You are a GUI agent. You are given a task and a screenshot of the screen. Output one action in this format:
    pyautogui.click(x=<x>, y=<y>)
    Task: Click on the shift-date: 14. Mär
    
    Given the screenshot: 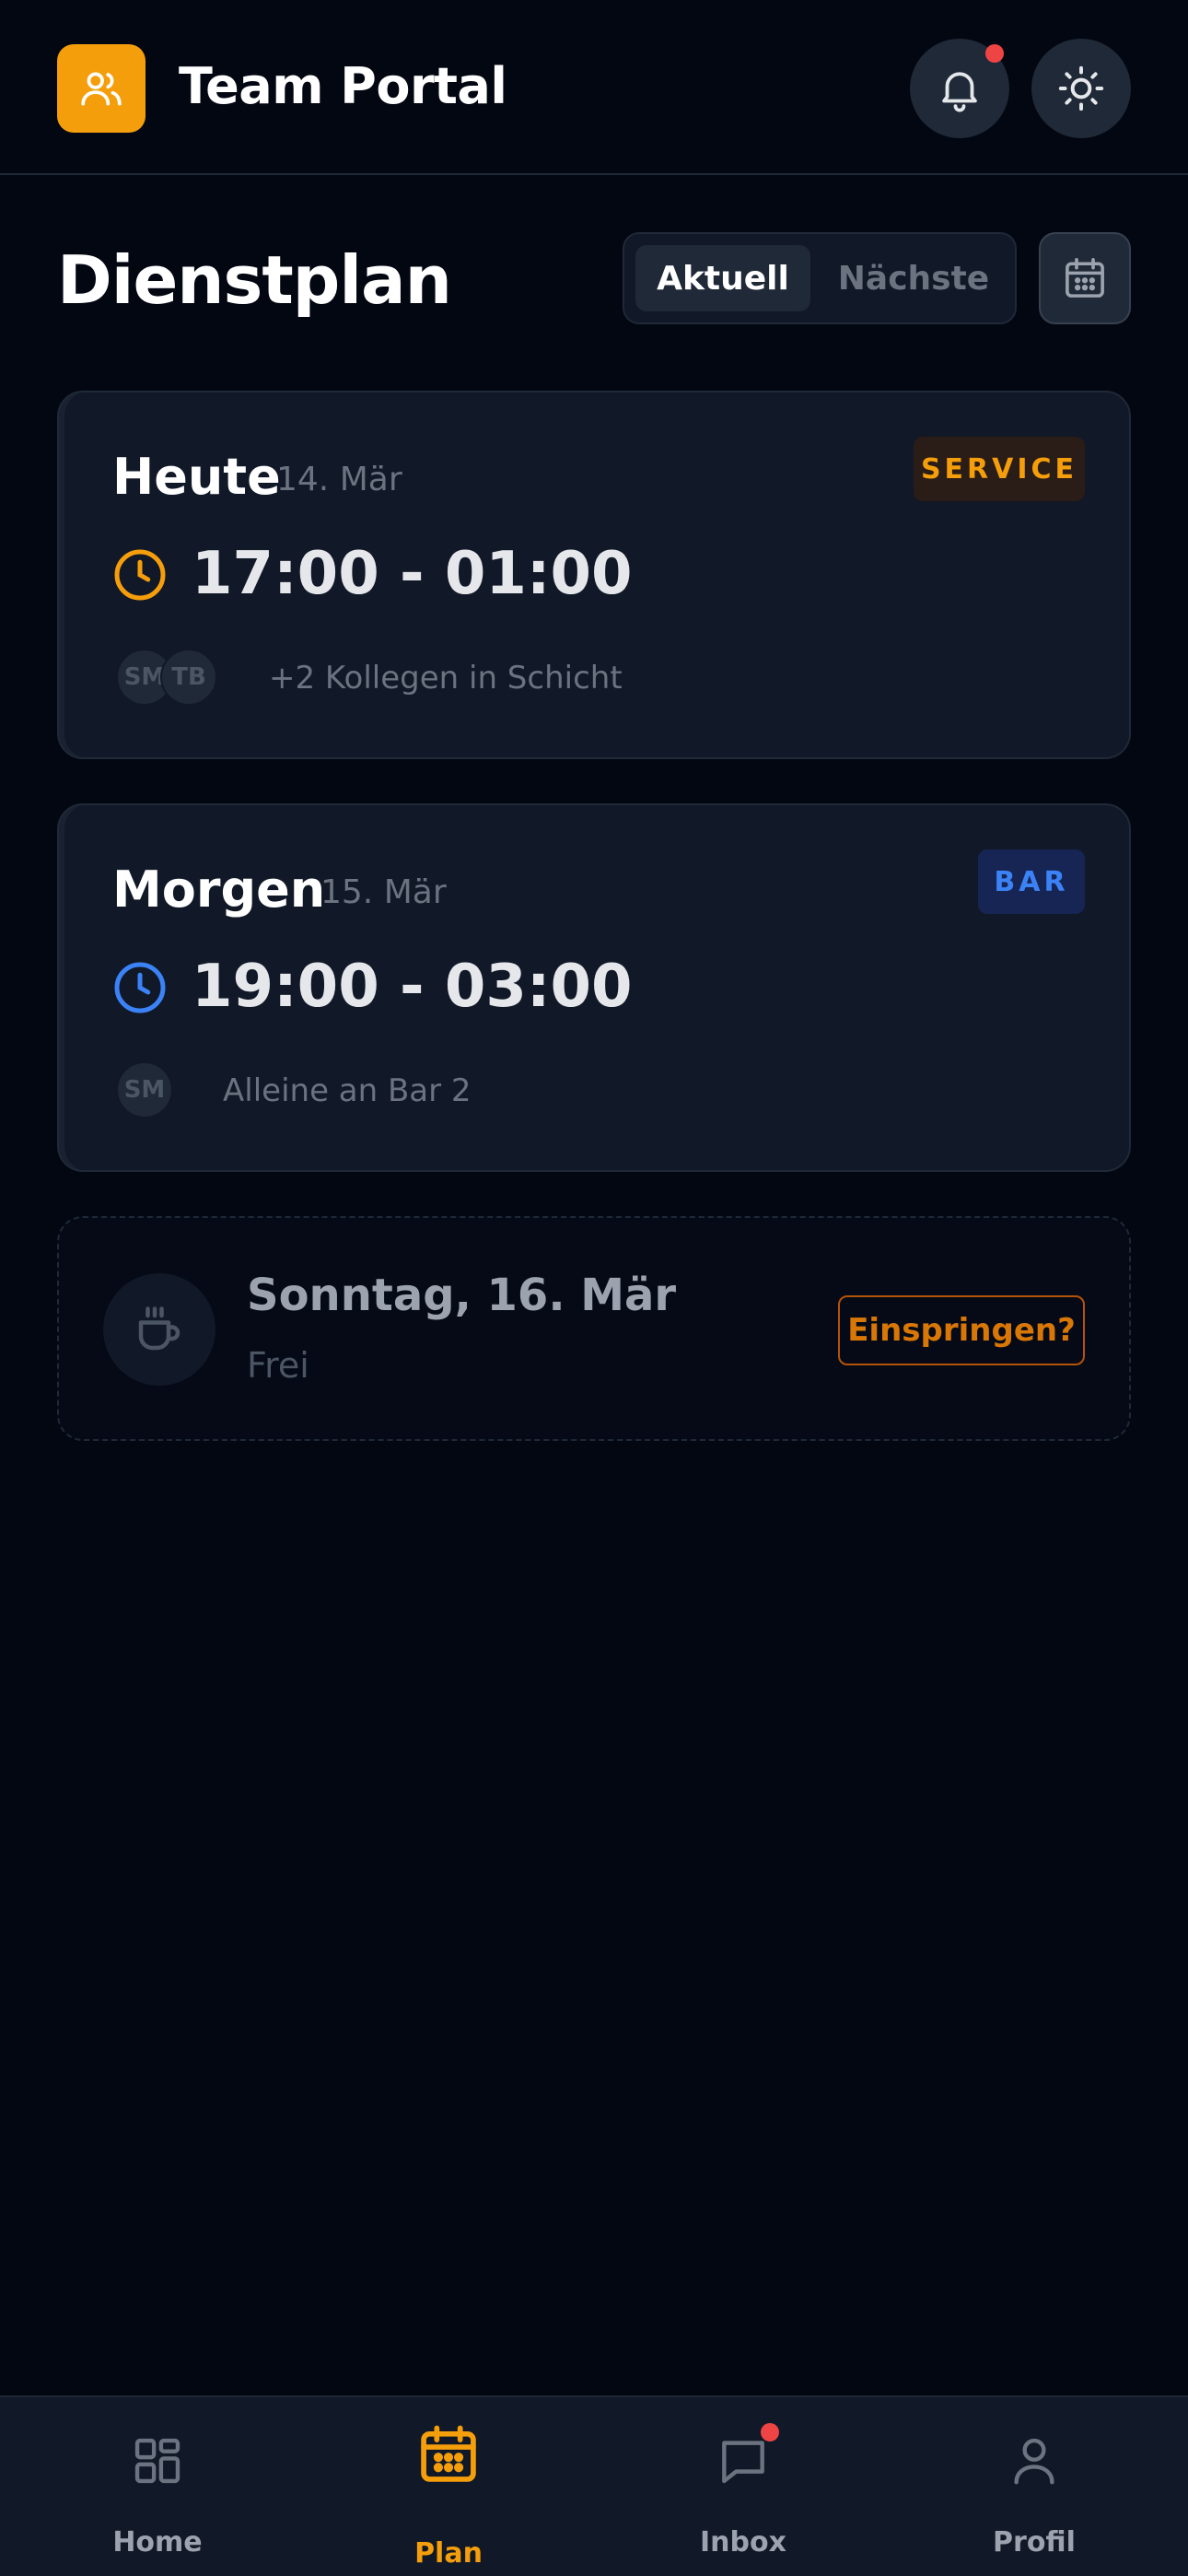 What is the action you would take?
    pyautogui.click(x=339, y=480)
    